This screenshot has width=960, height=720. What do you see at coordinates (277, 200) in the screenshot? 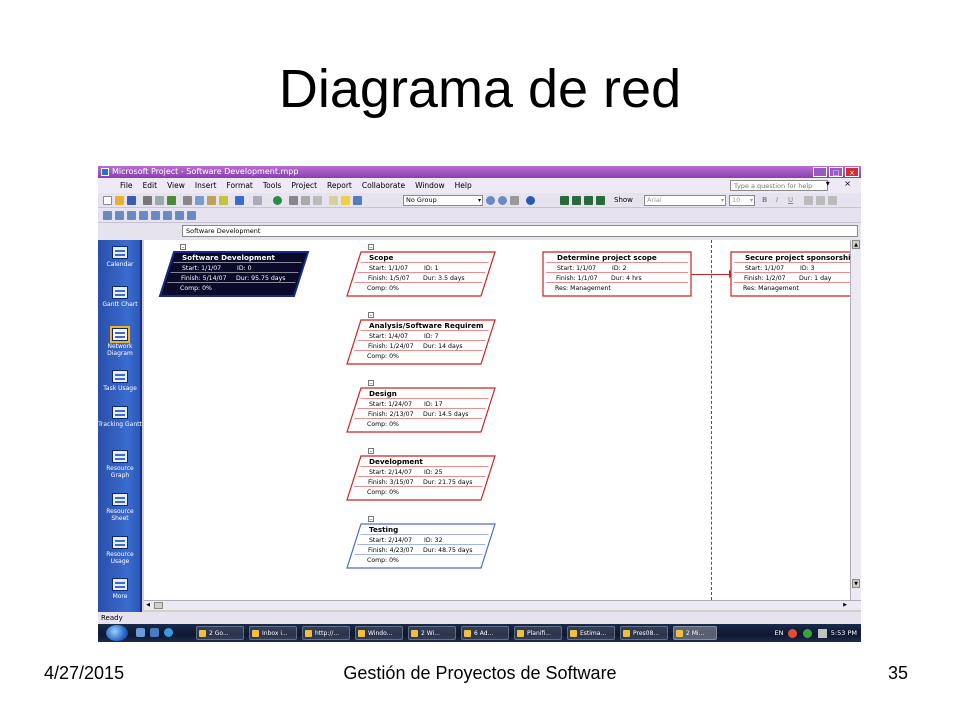
I see `insert-hyperlink-icon` at bounding box center [277, 200].